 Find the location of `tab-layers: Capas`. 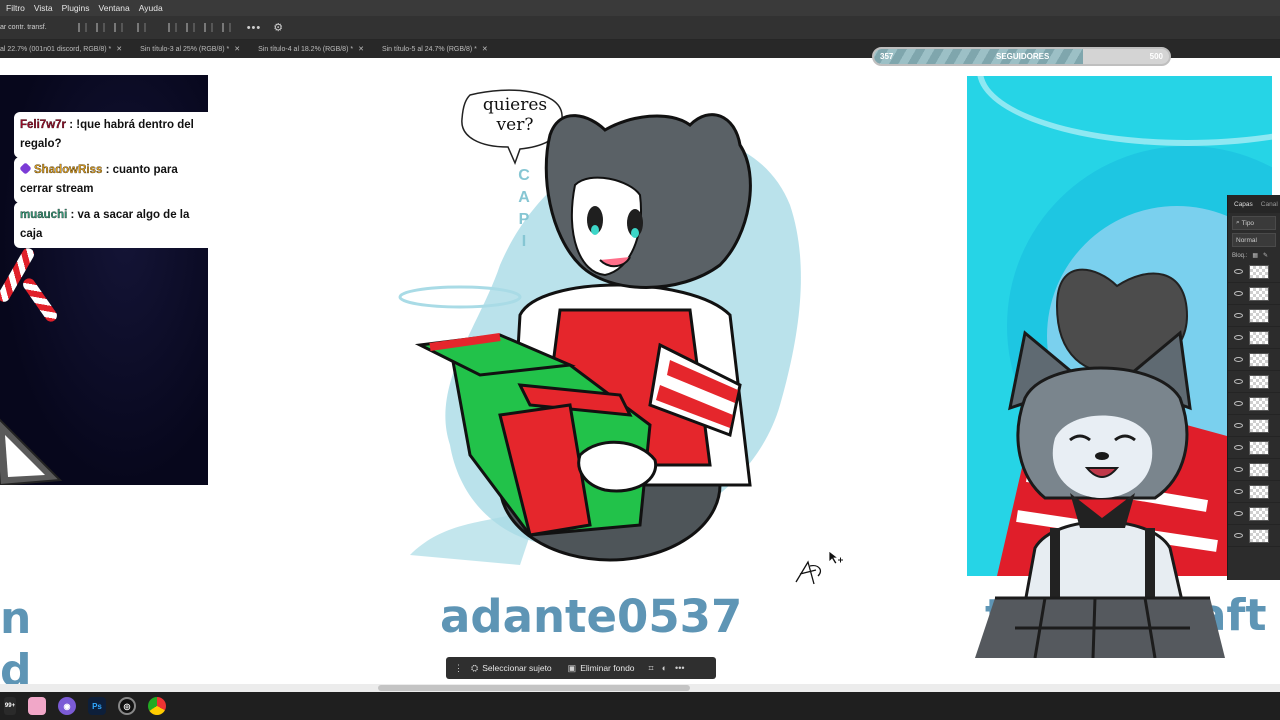

tab-layers: Capas is located at coordinates (1243, 204).